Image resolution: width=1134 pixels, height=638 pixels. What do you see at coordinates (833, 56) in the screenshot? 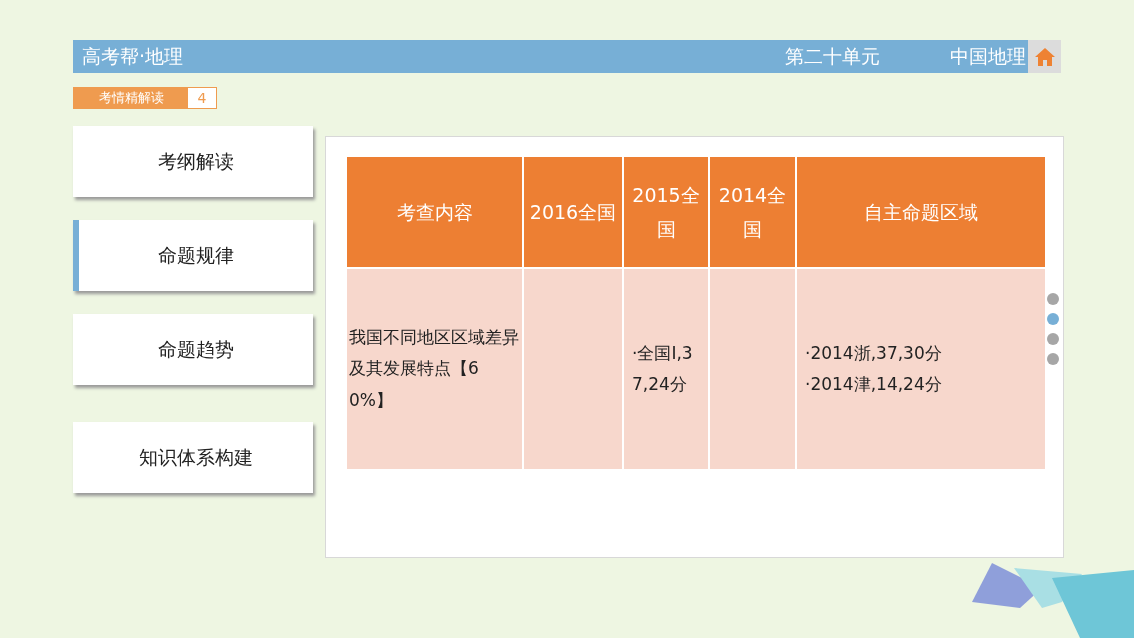
I see `unit-label: 第二十单元` at bounding box center [833, 56].